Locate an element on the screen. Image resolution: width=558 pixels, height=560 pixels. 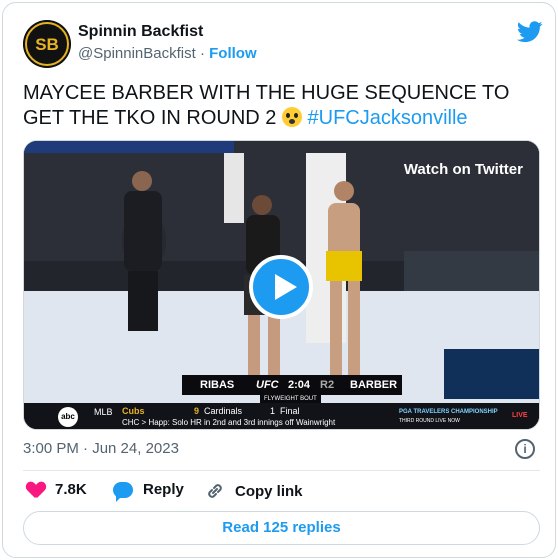
fight-clock: 2:04 is located at coordinates (299, 385).